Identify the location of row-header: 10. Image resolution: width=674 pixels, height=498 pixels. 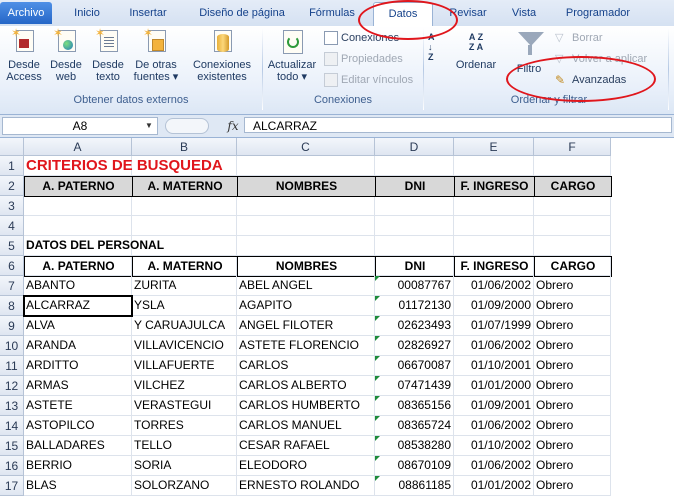
(12, 346).